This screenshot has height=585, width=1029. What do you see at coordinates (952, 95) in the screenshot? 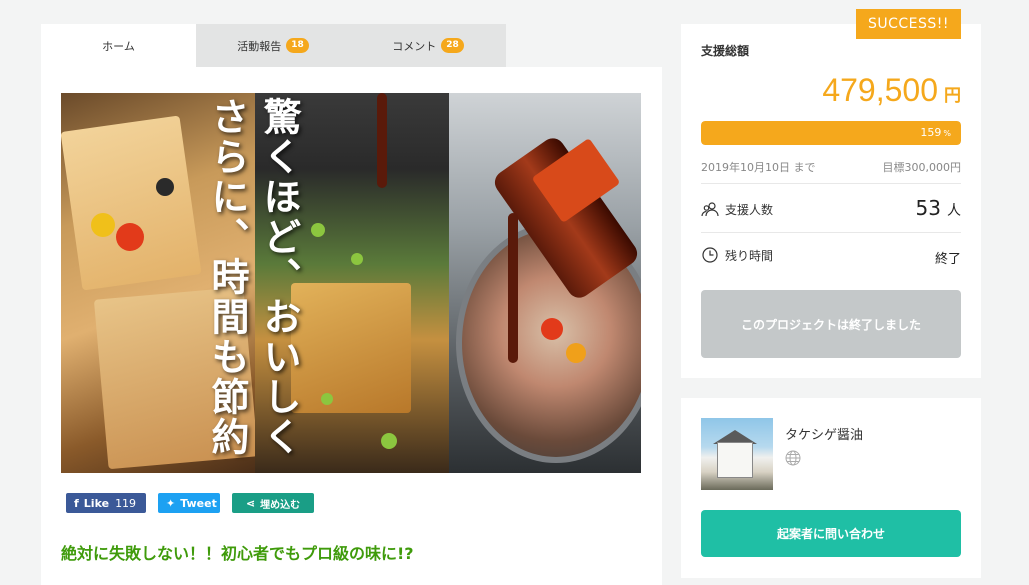
I see `amount-currency: 円` at bounding box center [952, 95].